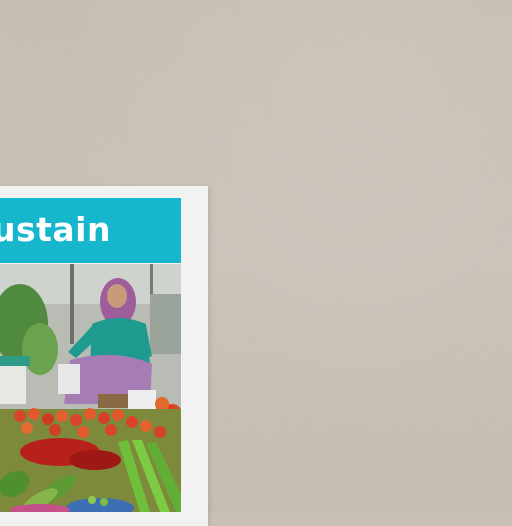 This screenshot has height=526, width=512. What do you see at coordinates (72, 304) in the screenshot?
I see `stall-pole` at bounding box center [72, 304].